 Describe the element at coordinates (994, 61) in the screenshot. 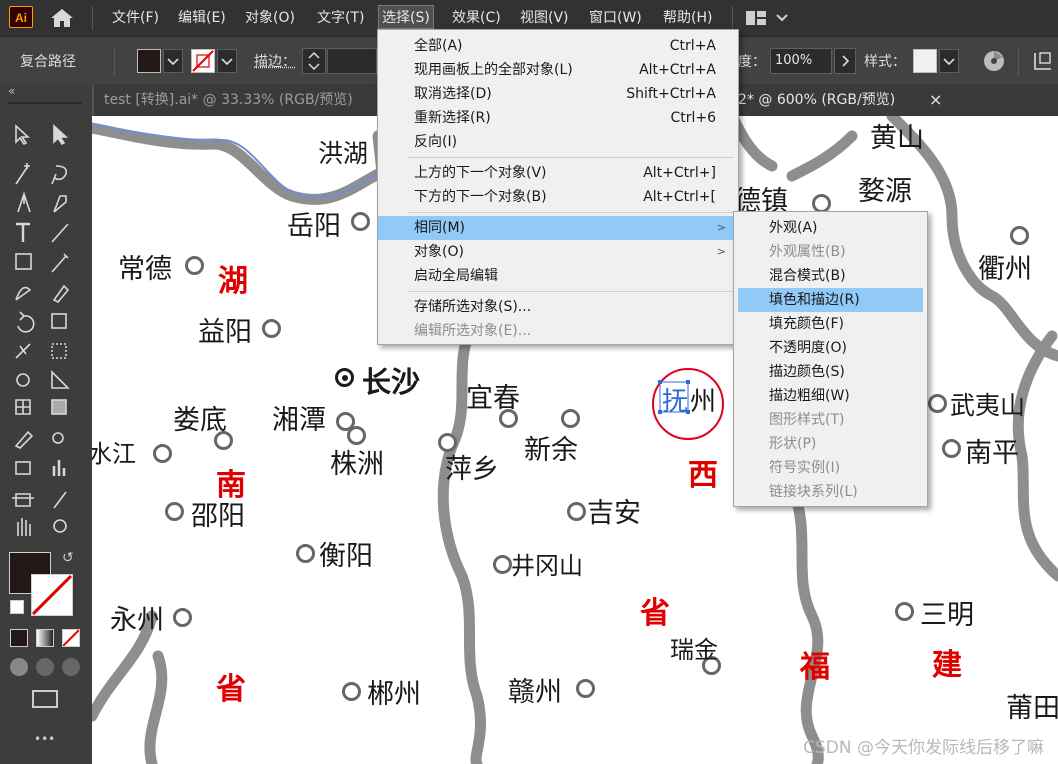

I see `recolor-artwork-icon` at that location.